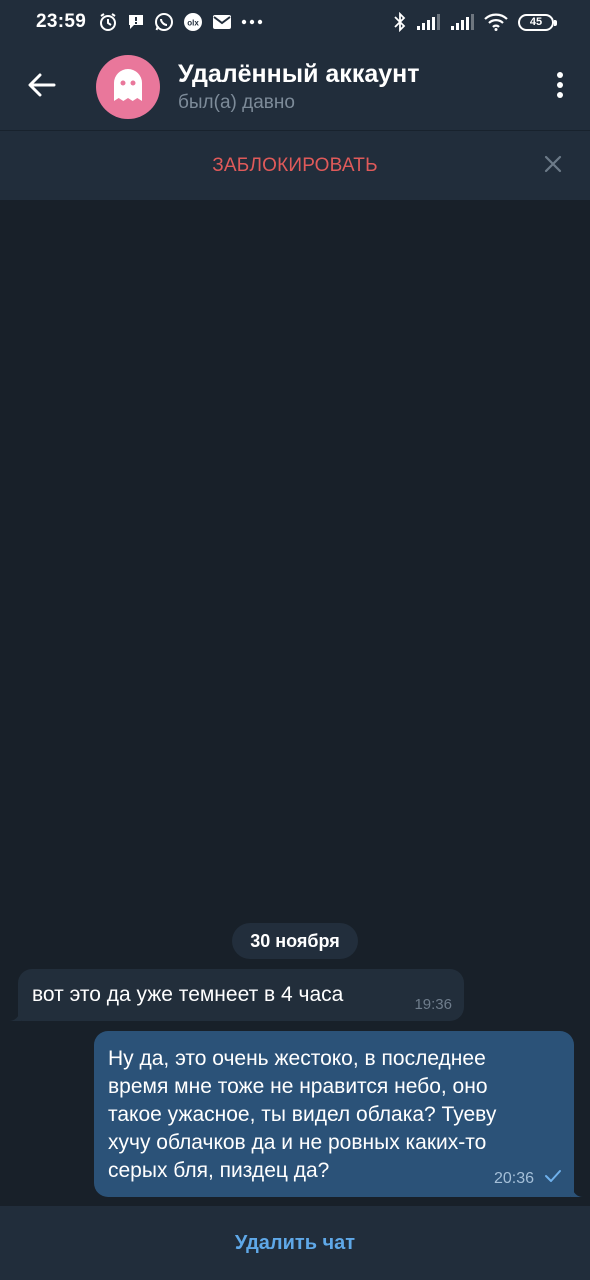 The image size is (590, 1280). I want to click on chat-header: Удалённый аккаунт был(а) давно, so click(295, 87).